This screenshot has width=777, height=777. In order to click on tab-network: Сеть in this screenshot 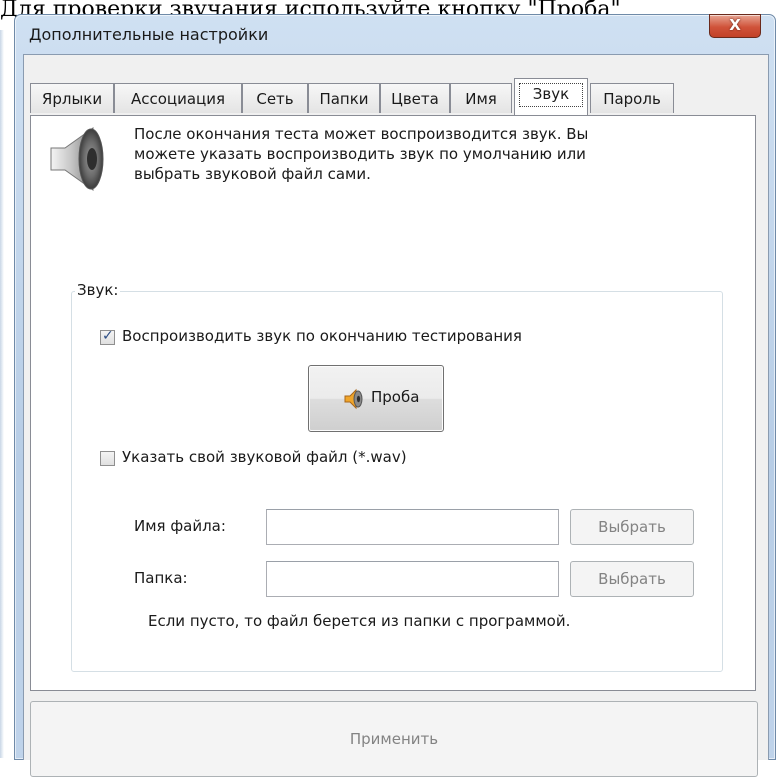, I will do `click(275, 98)`.